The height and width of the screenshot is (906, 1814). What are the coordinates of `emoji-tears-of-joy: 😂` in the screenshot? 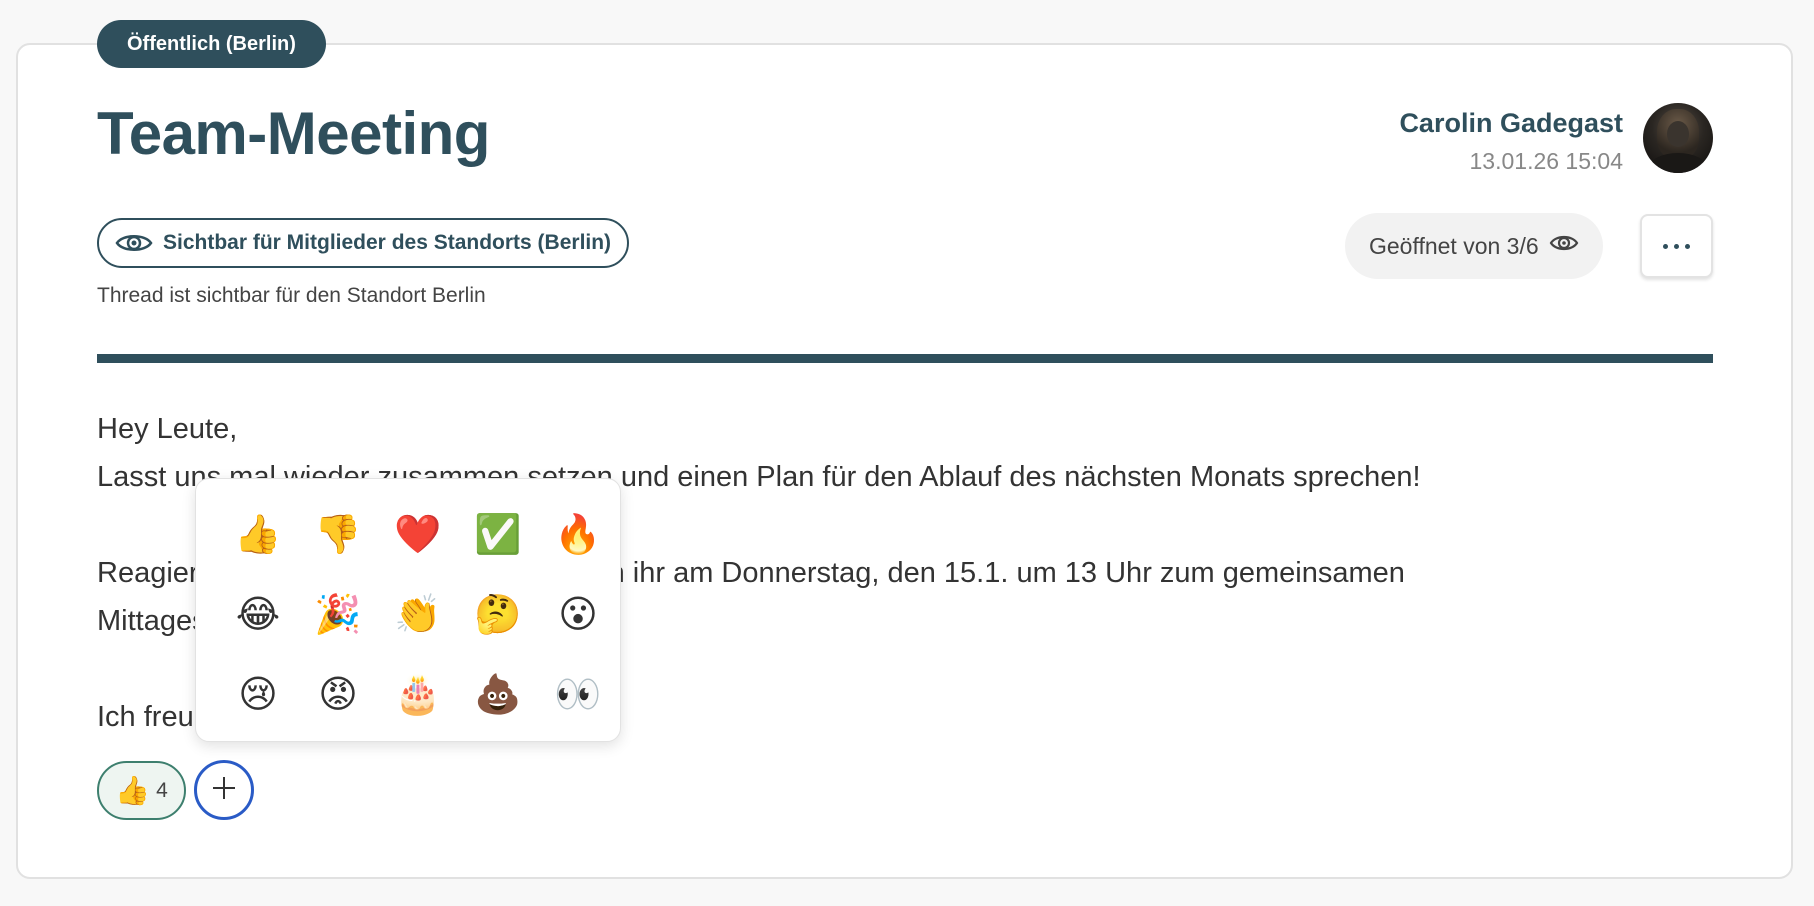 It's located at (258, 615).